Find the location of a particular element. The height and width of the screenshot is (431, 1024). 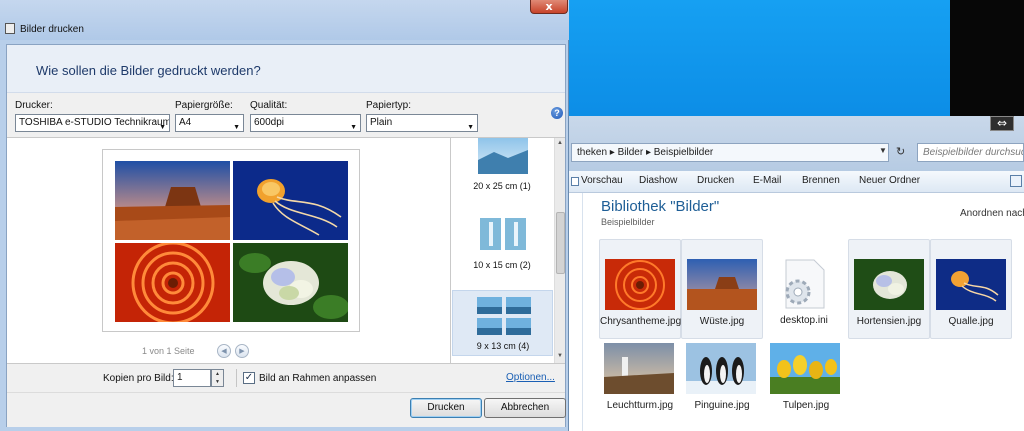

paper-type-value: Plain is located at coordinates (381, 122).